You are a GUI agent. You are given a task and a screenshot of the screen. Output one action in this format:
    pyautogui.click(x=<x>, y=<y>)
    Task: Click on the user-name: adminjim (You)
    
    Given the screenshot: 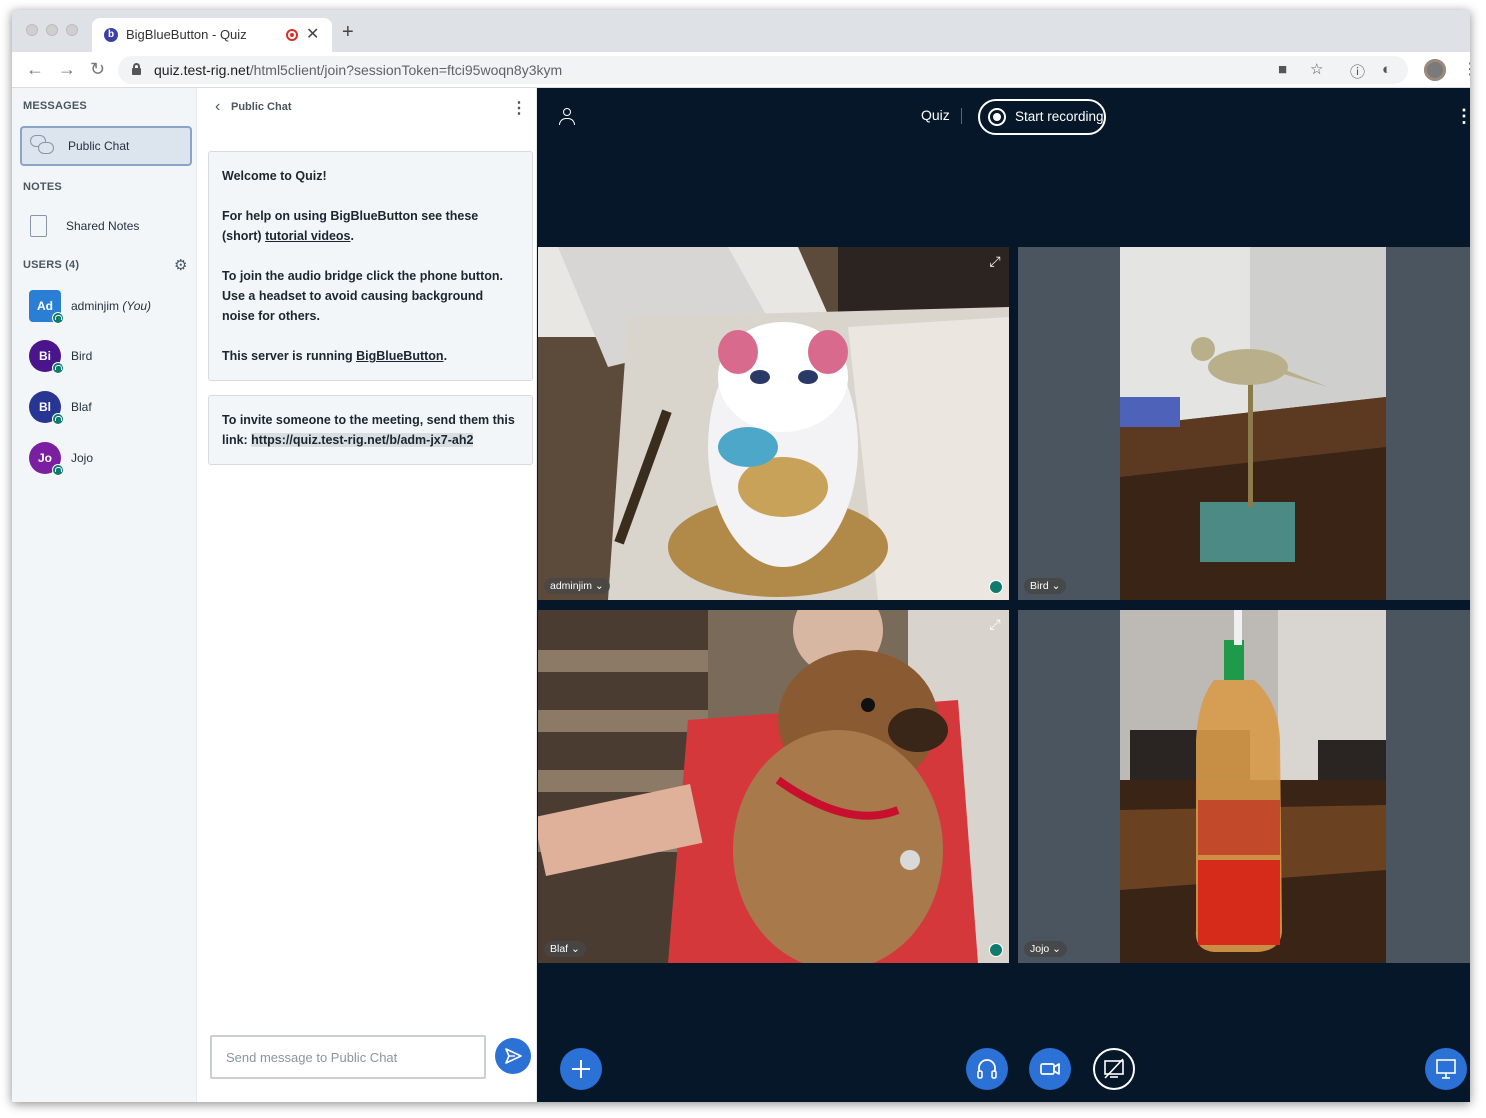 What is the action you would take?
    pyautogui.click(x=111, y=306)
    